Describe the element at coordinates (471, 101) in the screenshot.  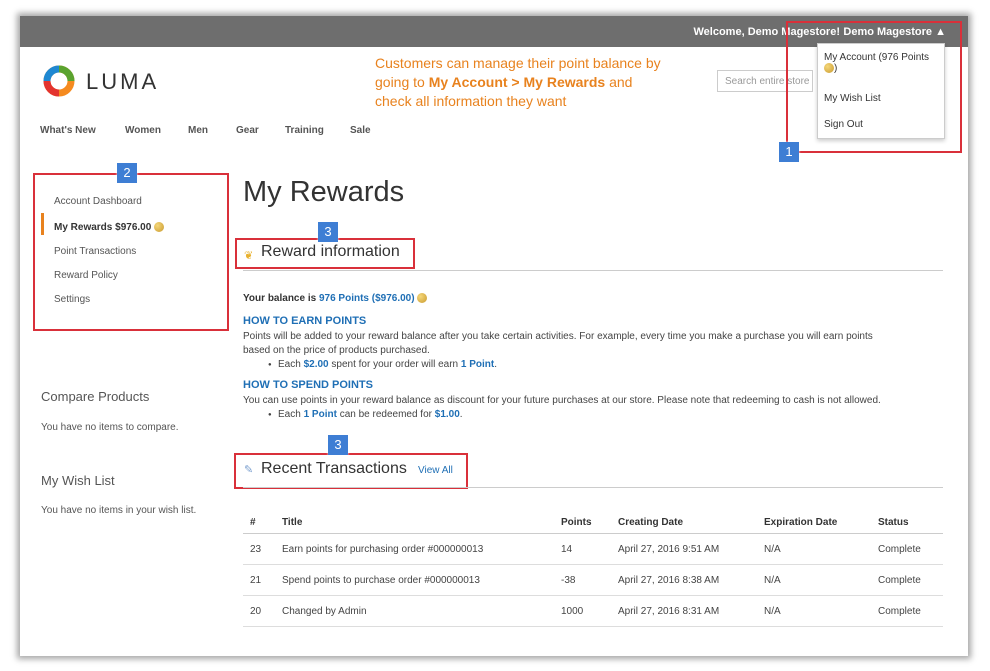
I see `callout-line-3: check all information they want` at that location.